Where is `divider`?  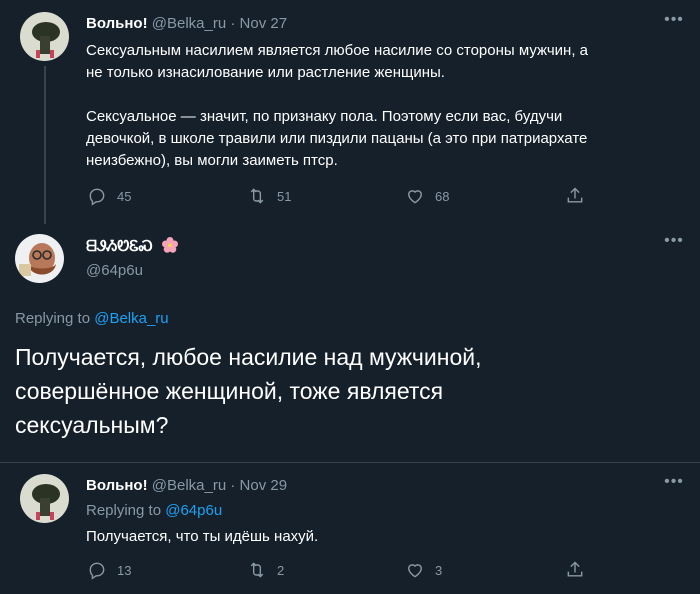 divider is located at coordinates (350, 462).